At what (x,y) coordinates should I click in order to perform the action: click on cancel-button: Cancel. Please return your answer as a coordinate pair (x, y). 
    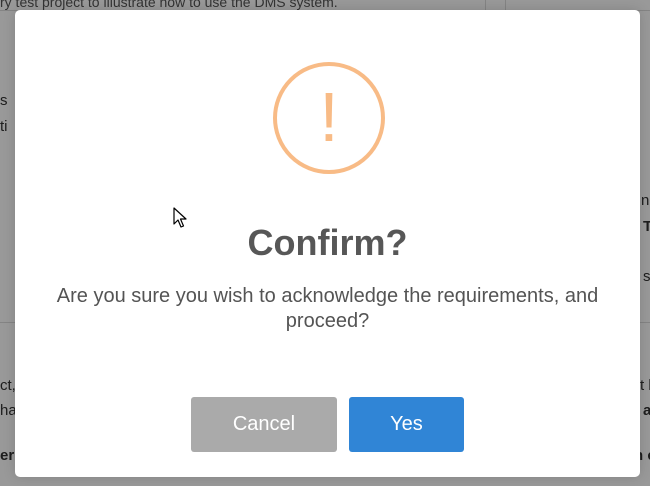
    Looking at the image, I should click on (264, 424).